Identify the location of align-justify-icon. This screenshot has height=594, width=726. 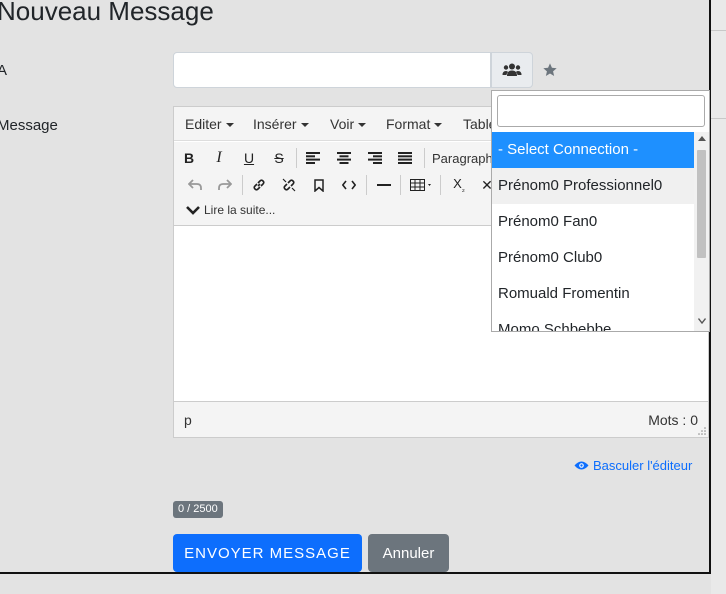
(405, 158).